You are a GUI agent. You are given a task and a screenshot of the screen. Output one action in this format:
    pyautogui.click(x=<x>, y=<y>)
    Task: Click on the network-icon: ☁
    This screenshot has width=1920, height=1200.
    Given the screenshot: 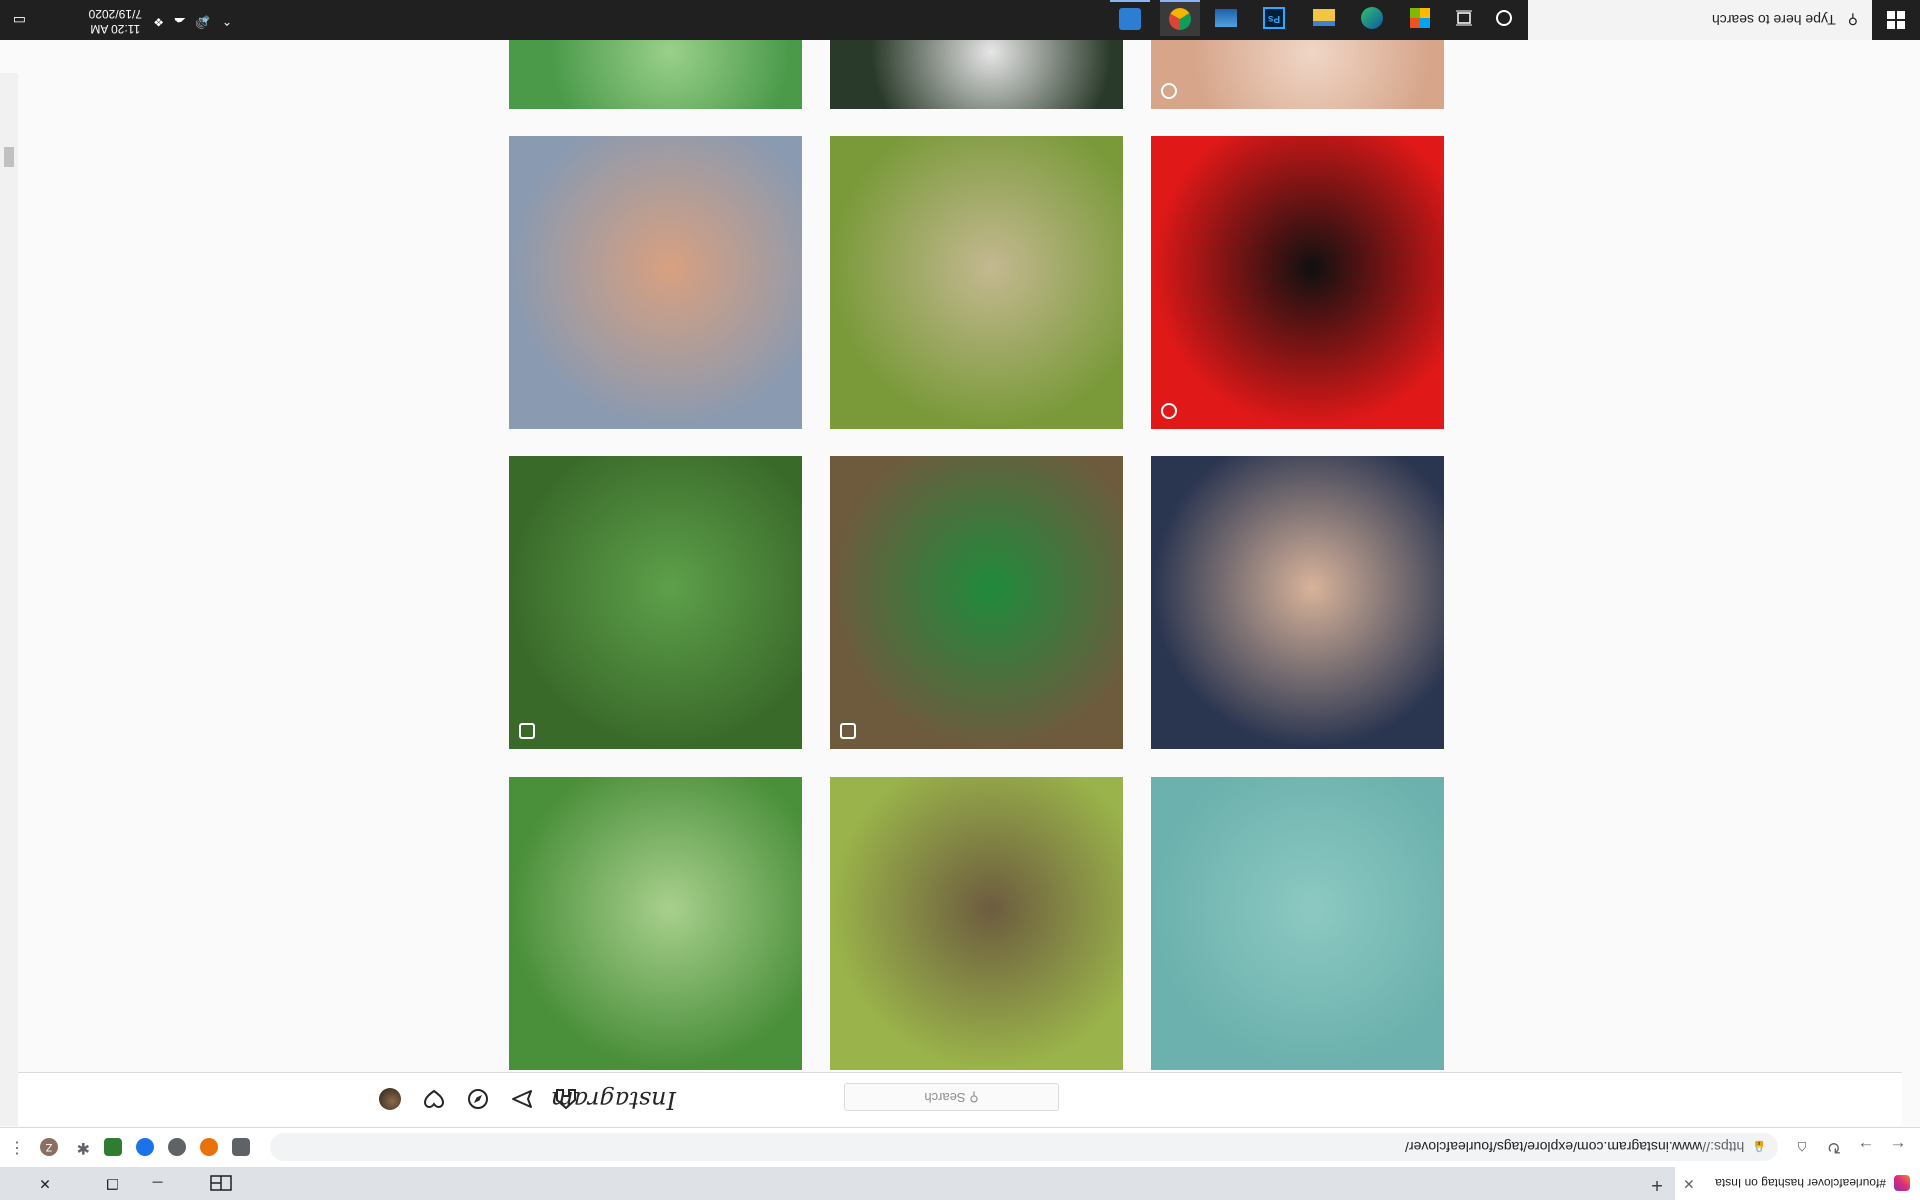 What is the action you would take?
    pyautogui.click(x=180, y=22)
    